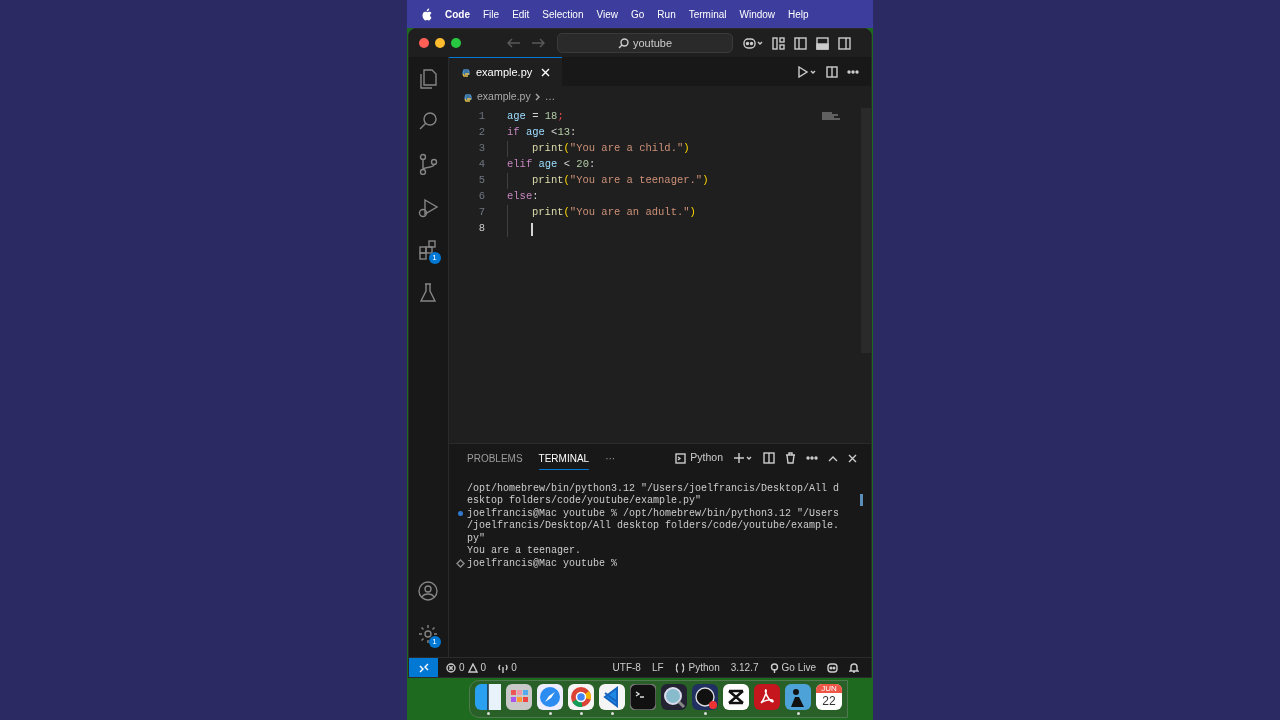 This screenshot has height=720, width=1280. Describe the element at coordinates (614, 213) in the screenshot. I see `code-line: print("You are an adult.")` at that location.